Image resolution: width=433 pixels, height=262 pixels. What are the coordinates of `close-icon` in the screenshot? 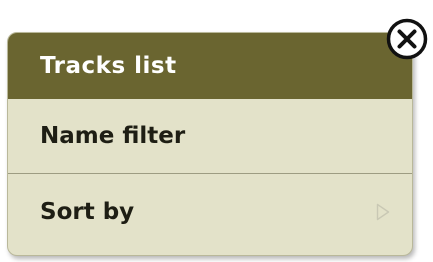 It's located at (407, 39).